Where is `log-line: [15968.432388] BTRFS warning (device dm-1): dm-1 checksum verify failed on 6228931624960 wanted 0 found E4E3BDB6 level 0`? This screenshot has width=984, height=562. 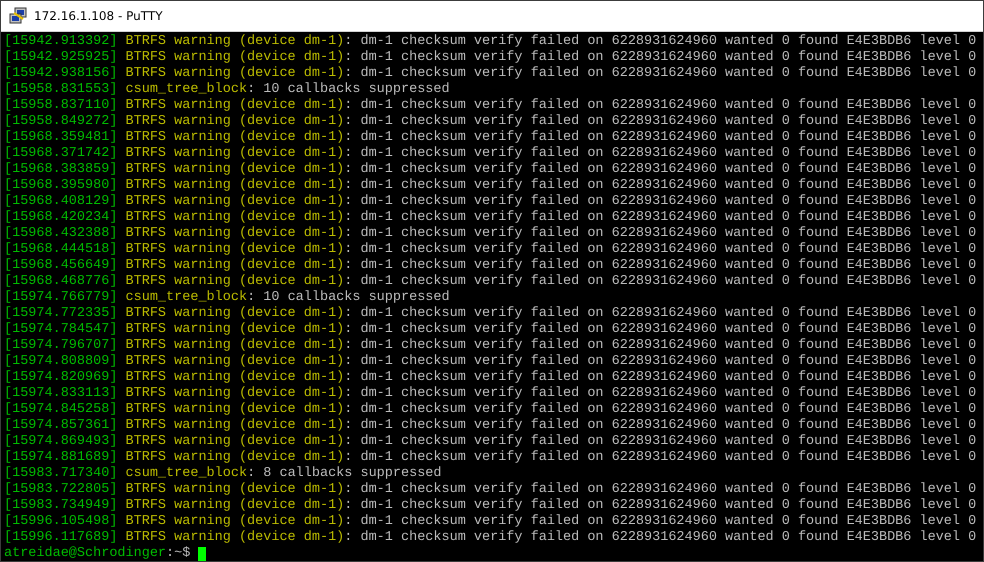 log-line: [15968.432388] BTRFS warning (device dm-1): dm-1 checksum verify failed on 6228931624960 wanted 0 found E4E3BDB6 level 0 is located at coordinates (490, 234).